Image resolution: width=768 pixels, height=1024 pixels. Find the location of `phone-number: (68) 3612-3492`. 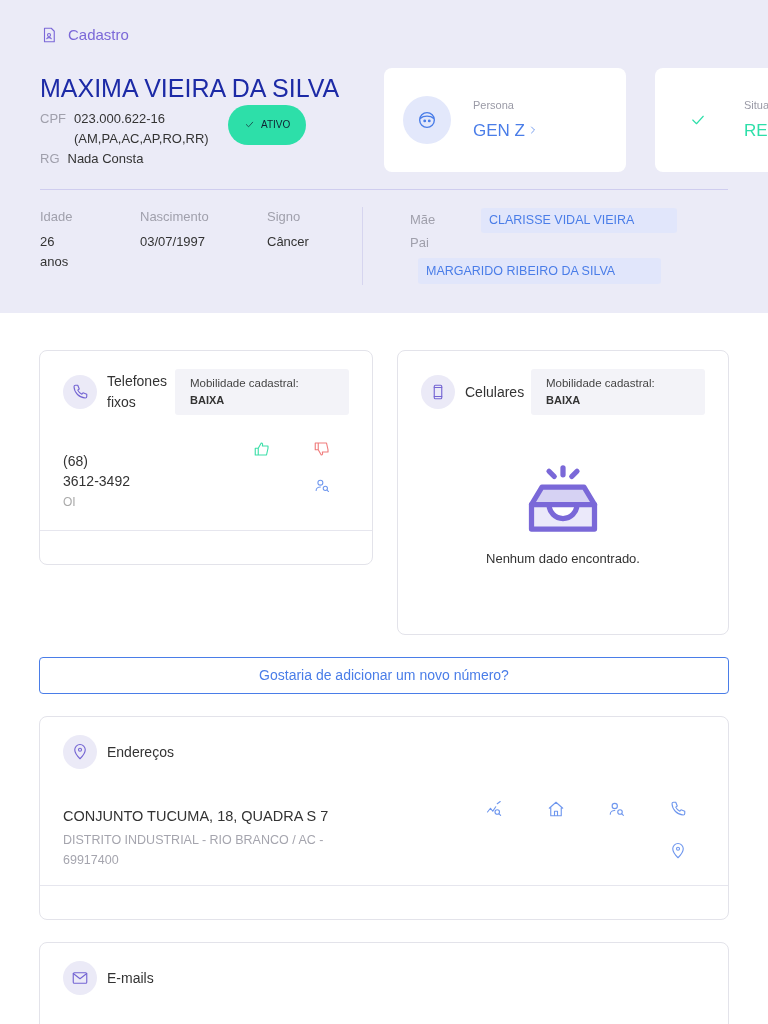

phone-number: (68) 3612-3492 is located at coordinates (97, 471).